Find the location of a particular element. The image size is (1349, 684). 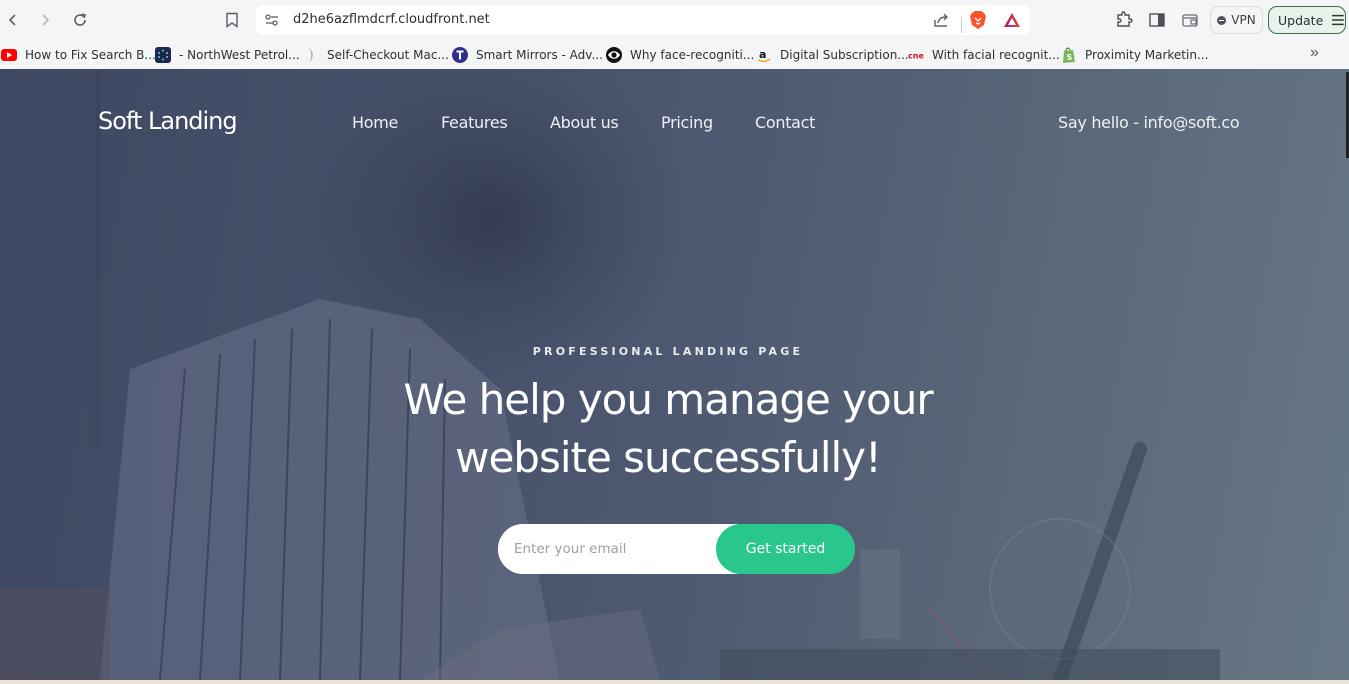

svg-text: a is located at coordinates (762, 54).